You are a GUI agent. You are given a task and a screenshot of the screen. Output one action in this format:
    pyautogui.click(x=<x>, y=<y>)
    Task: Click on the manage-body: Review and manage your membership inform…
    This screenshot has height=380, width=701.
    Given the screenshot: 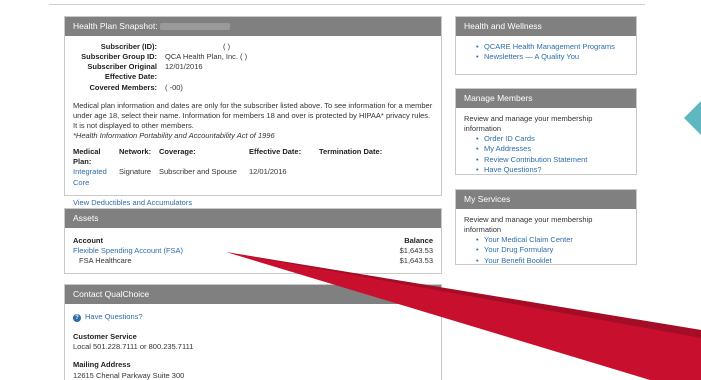 What is the action you would take?
    pyautogui.click(x=546, y=144)
    